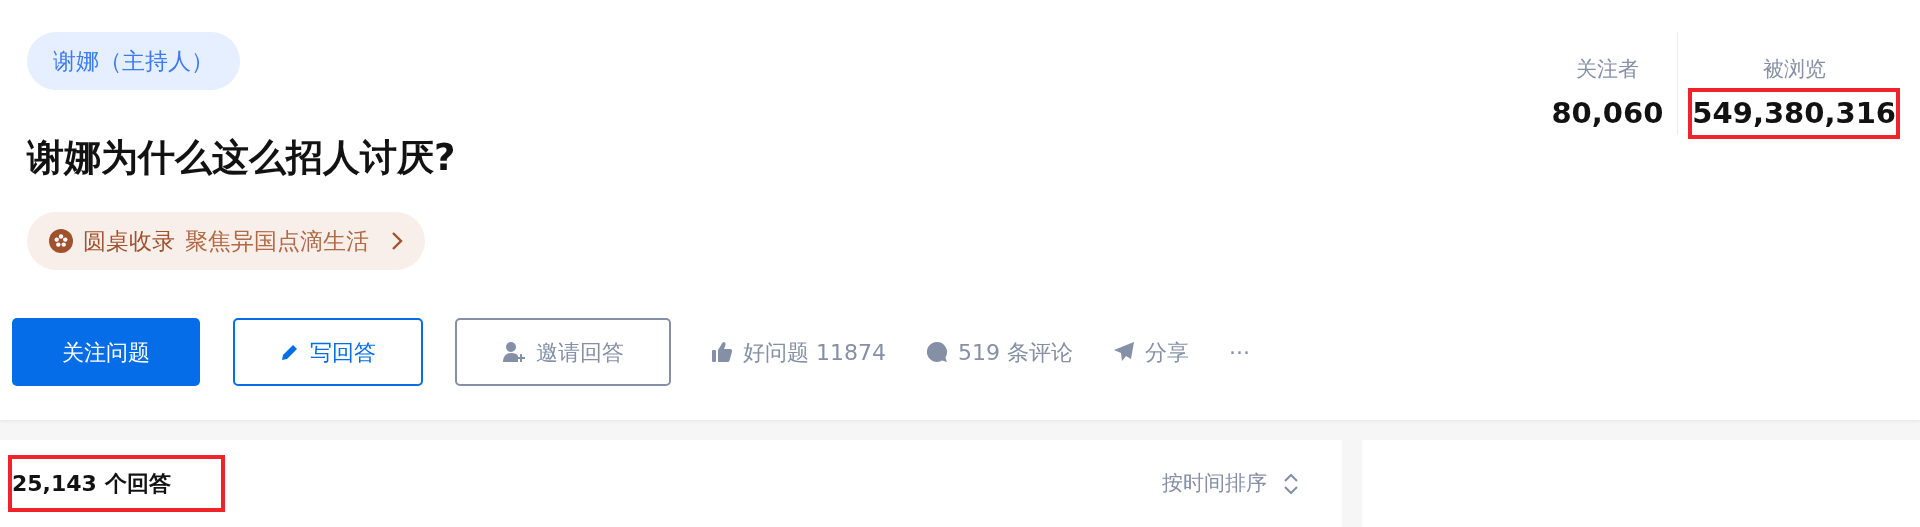 The height and width of the screenshot is (527, 1920). Describe the element at coordinates (133, 61) in the screenshot. I see `topic-tag: 谢娜（主持人）` at that location.